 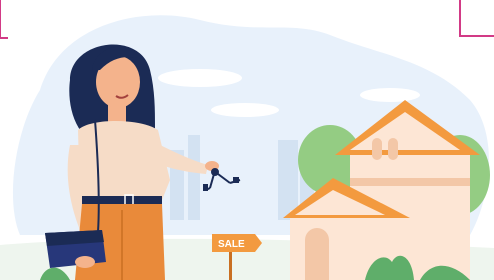 I want to click on handbag-icon, so click(x=75, y=249).